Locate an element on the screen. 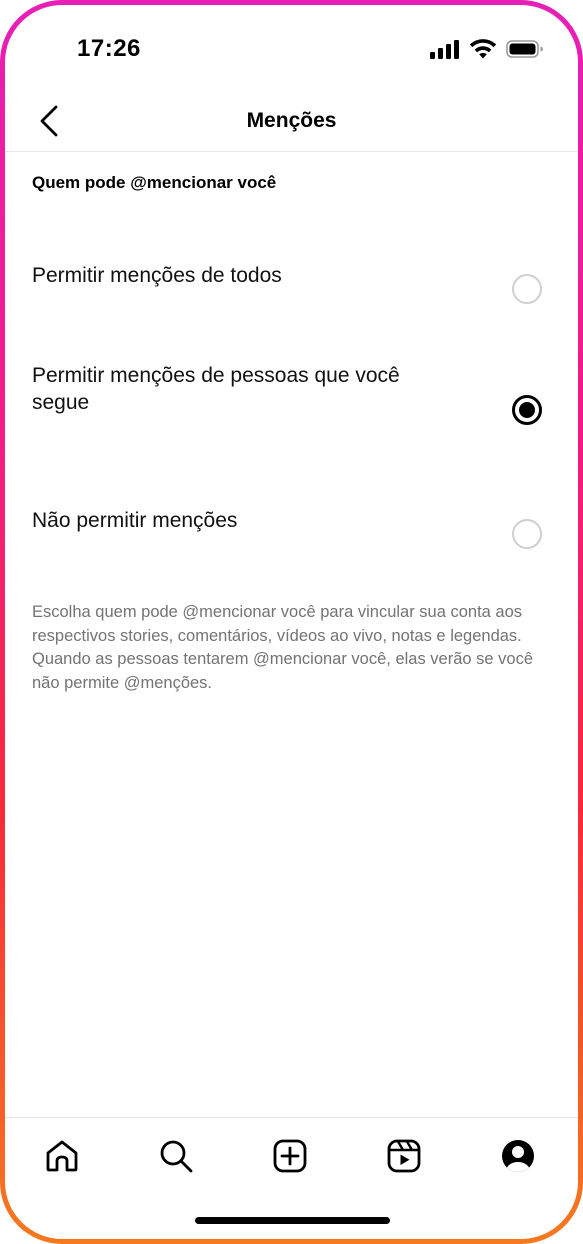 This screenshot has height=1244, width=583. tab-create is located at coordinates (290, 1158).